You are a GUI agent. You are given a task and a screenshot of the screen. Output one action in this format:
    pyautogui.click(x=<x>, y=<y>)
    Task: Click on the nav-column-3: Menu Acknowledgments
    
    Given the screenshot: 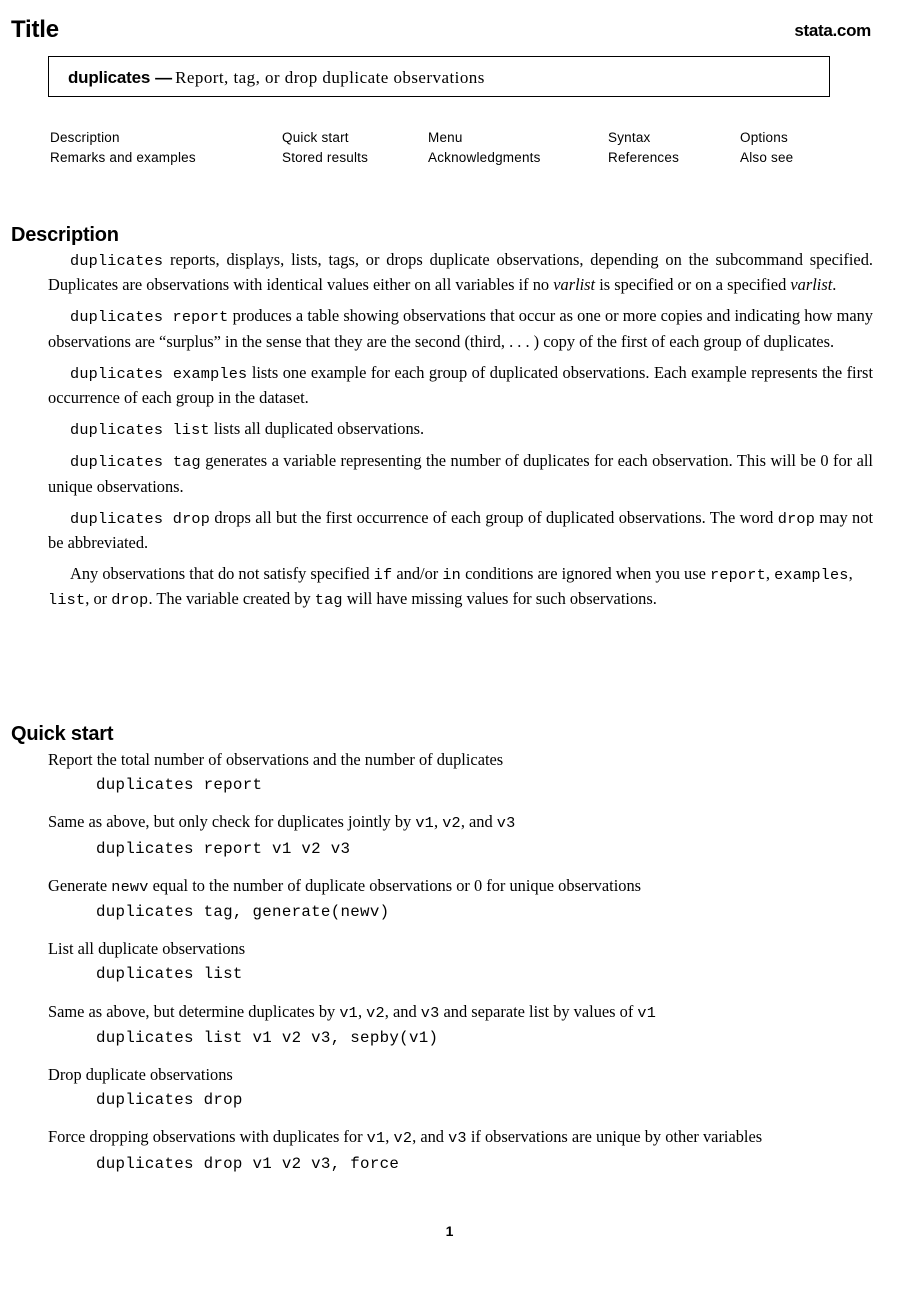 What is the action you would take?
    pyautogui.click(x=484, y=148)
    